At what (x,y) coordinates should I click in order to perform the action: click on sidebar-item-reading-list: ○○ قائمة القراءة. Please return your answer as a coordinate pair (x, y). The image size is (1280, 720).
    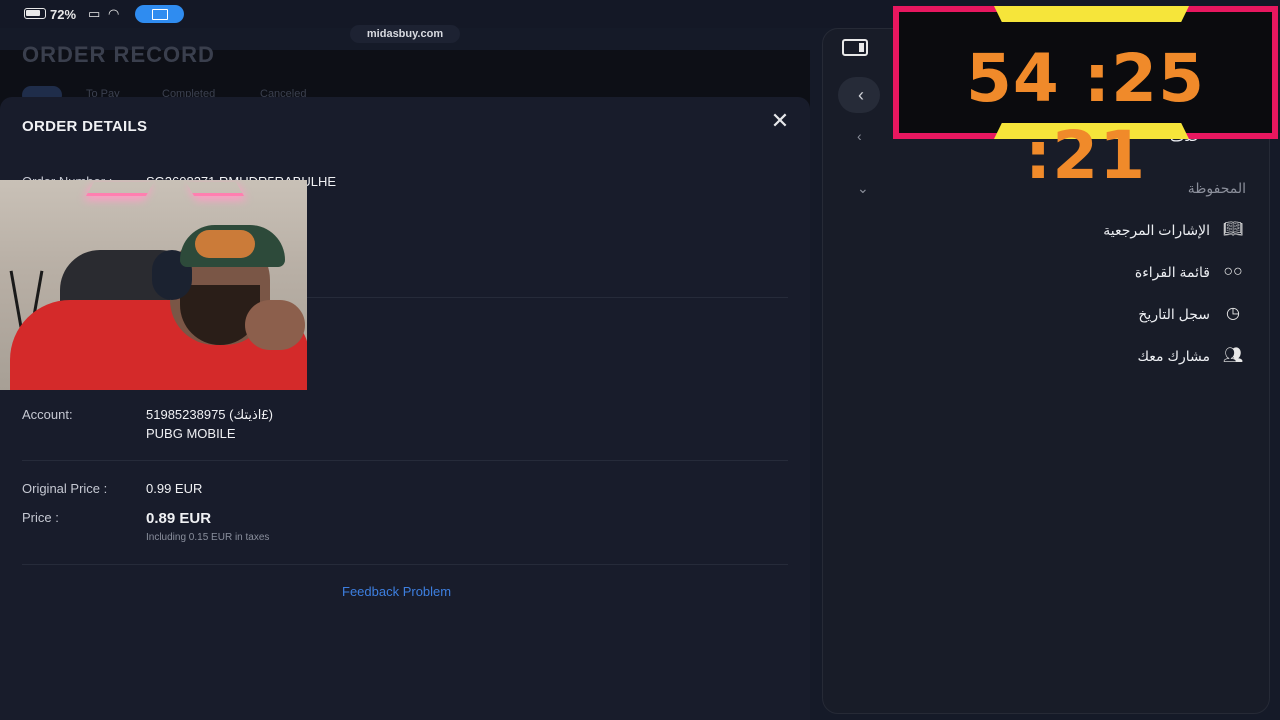
    Looking at the image, I should click on (1190, 272).